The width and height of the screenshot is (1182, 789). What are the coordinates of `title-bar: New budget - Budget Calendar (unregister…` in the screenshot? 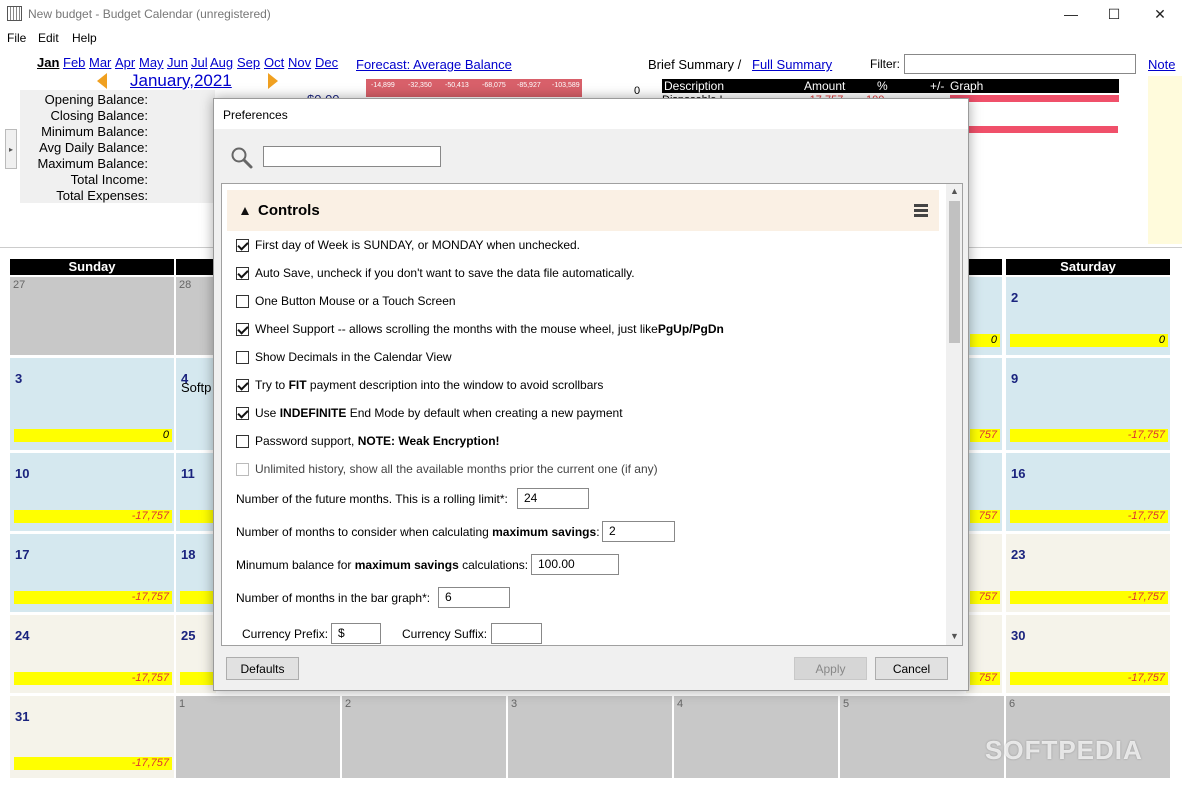 It's located at (591, 14).